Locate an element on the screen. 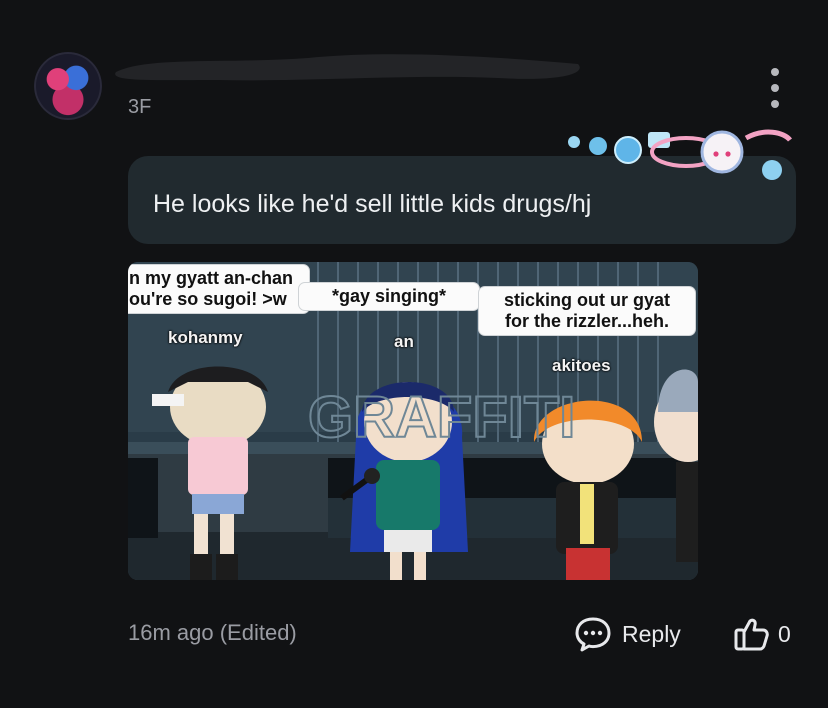 The height and width of the screenshot is (708, 828). speech-bubble-left: n my gyatt an-chan ou're so sugoi! >w is located at coordinates (219, 289).